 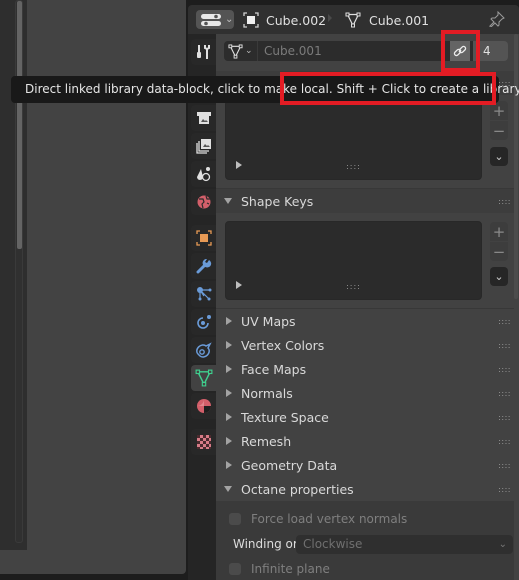 I want to click on panel-uv-maps-label: UV Maps, so click(x=268, y=321).